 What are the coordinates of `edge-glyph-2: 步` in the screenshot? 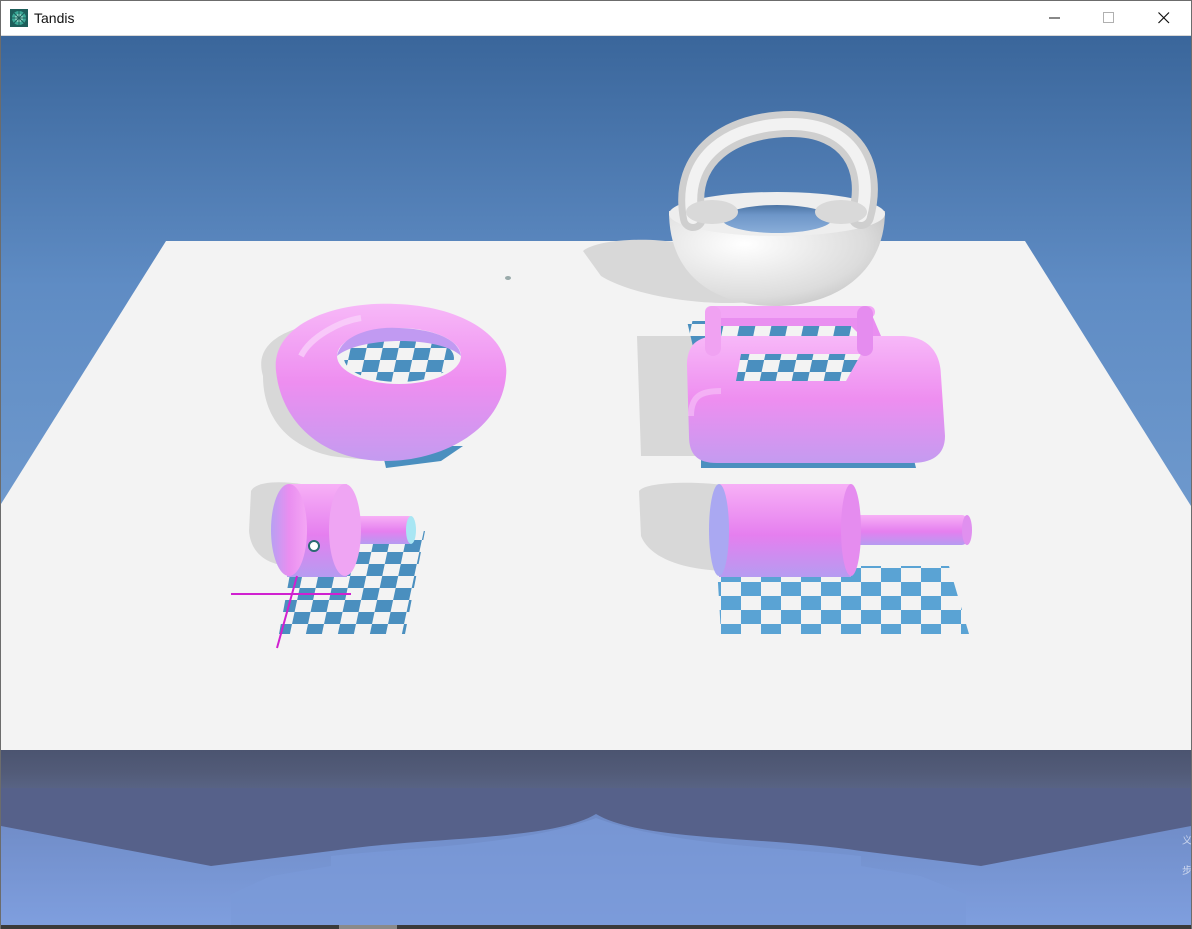 It's located at (1186, 871).